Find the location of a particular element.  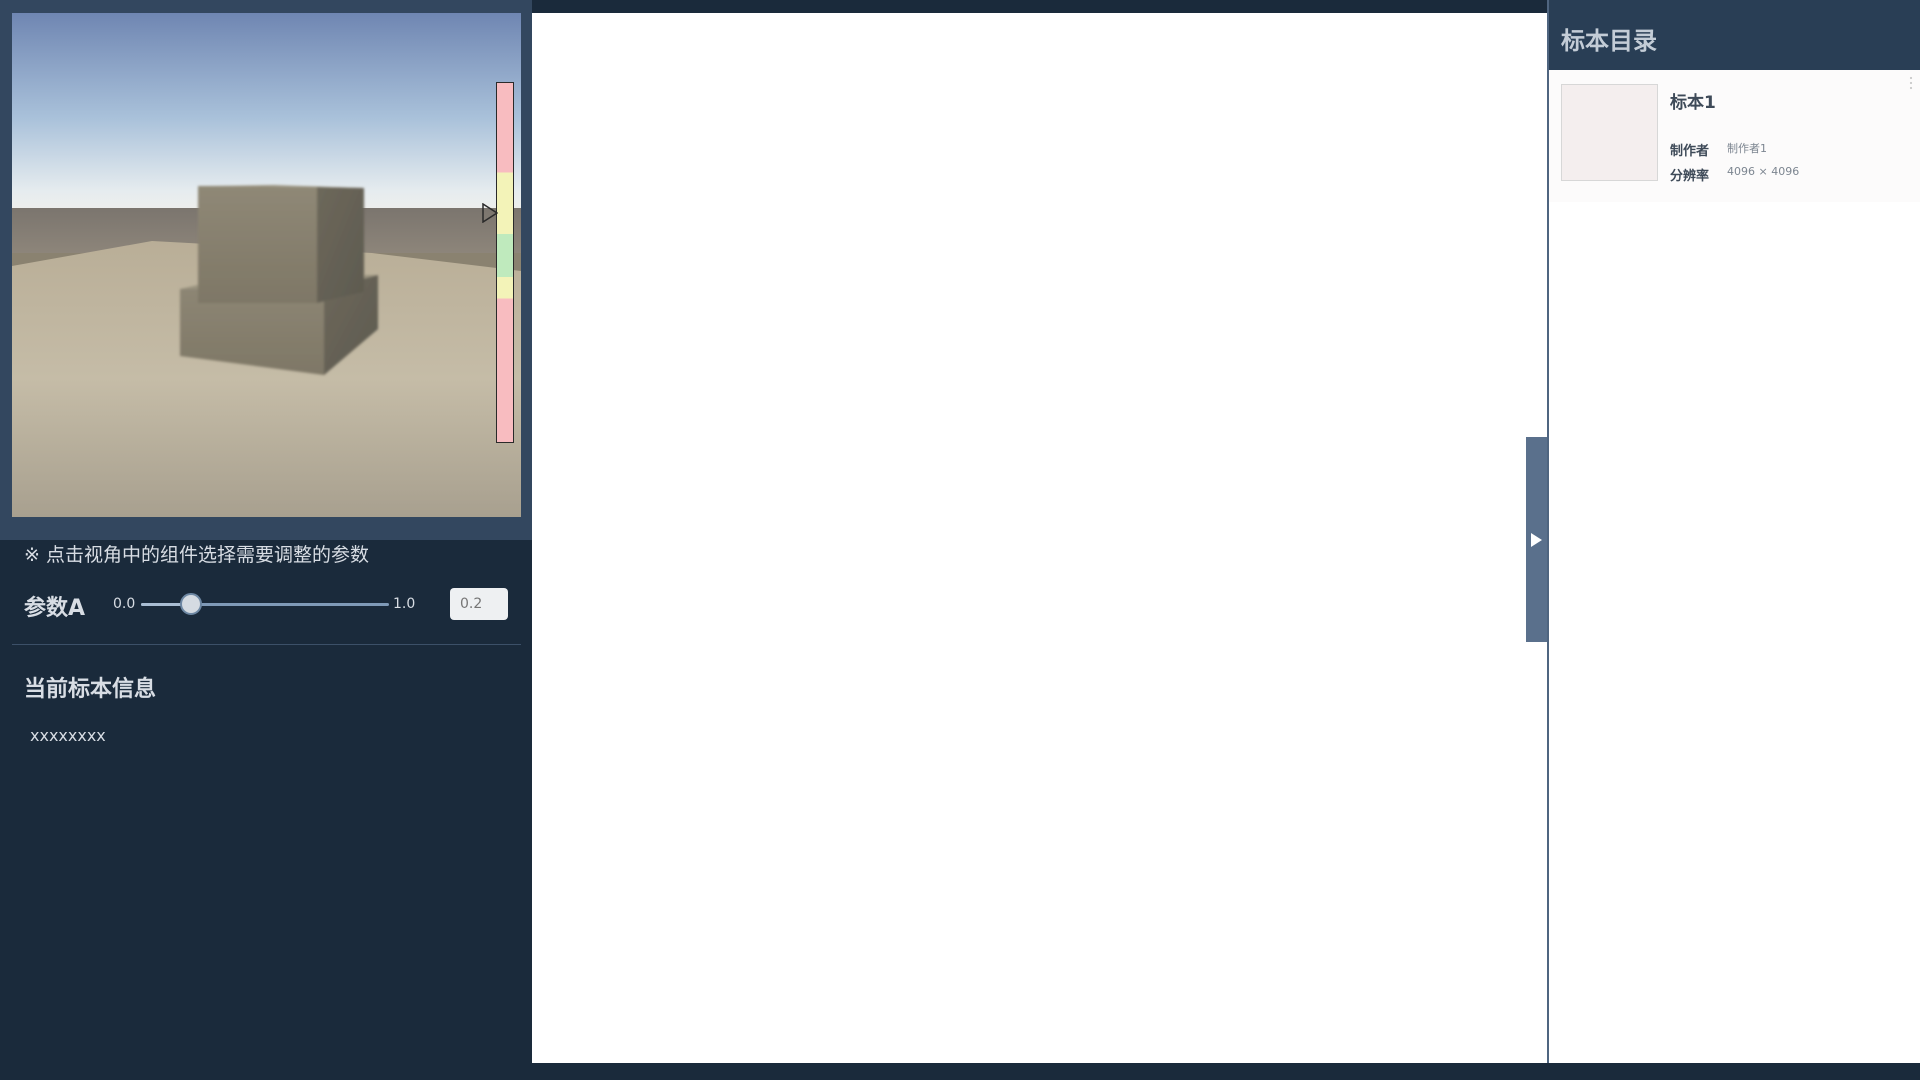

divider is located at coordinates (266, 644).